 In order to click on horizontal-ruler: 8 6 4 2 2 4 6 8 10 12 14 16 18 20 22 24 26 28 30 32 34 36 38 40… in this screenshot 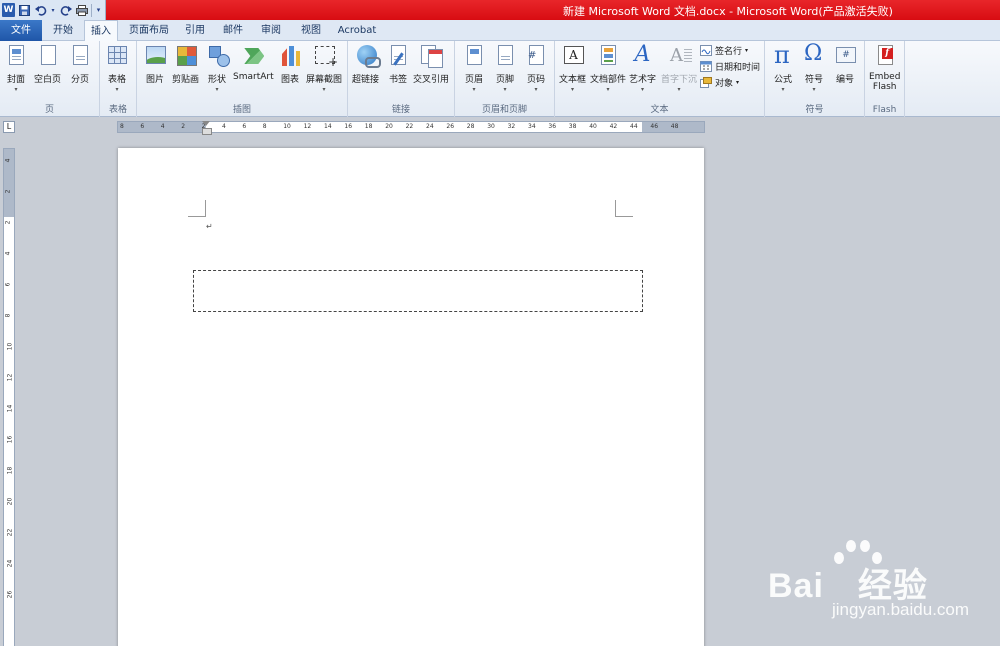, I will do `click(411, 128)`.